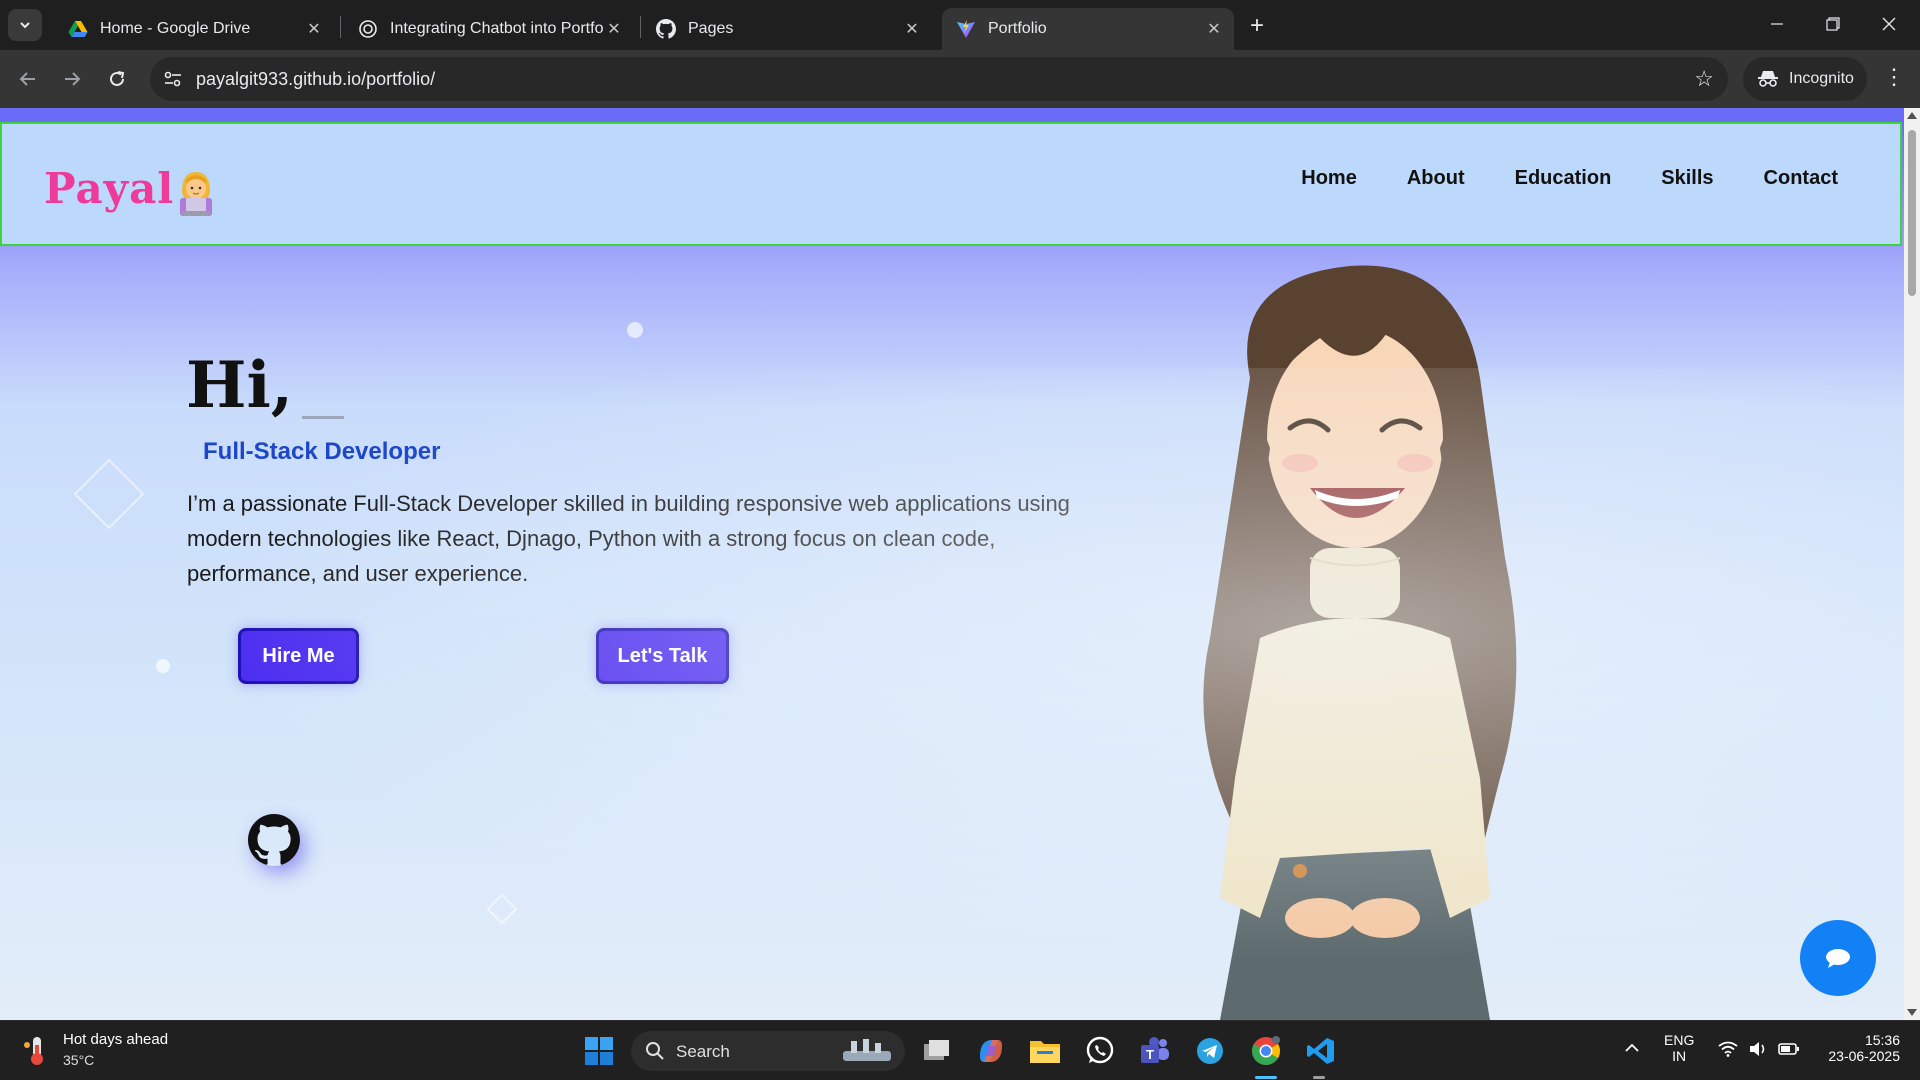  I want to click on tab-title: Integrating Chatbot into Portfoli, so click(497, 28).